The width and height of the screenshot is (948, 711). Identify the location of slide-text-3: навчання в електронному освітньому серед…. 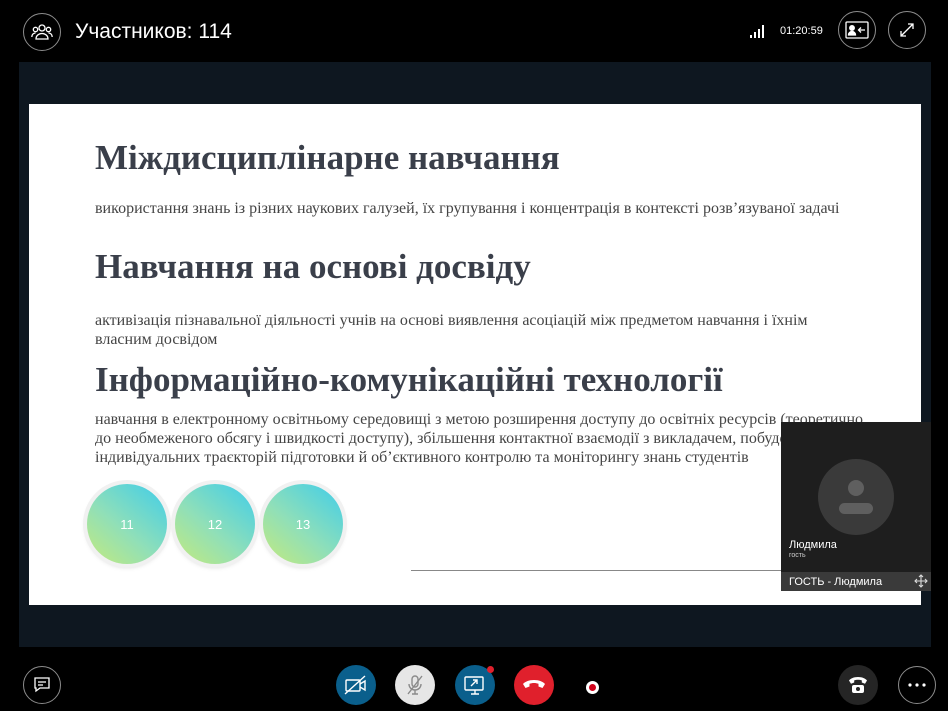
(479, 438).